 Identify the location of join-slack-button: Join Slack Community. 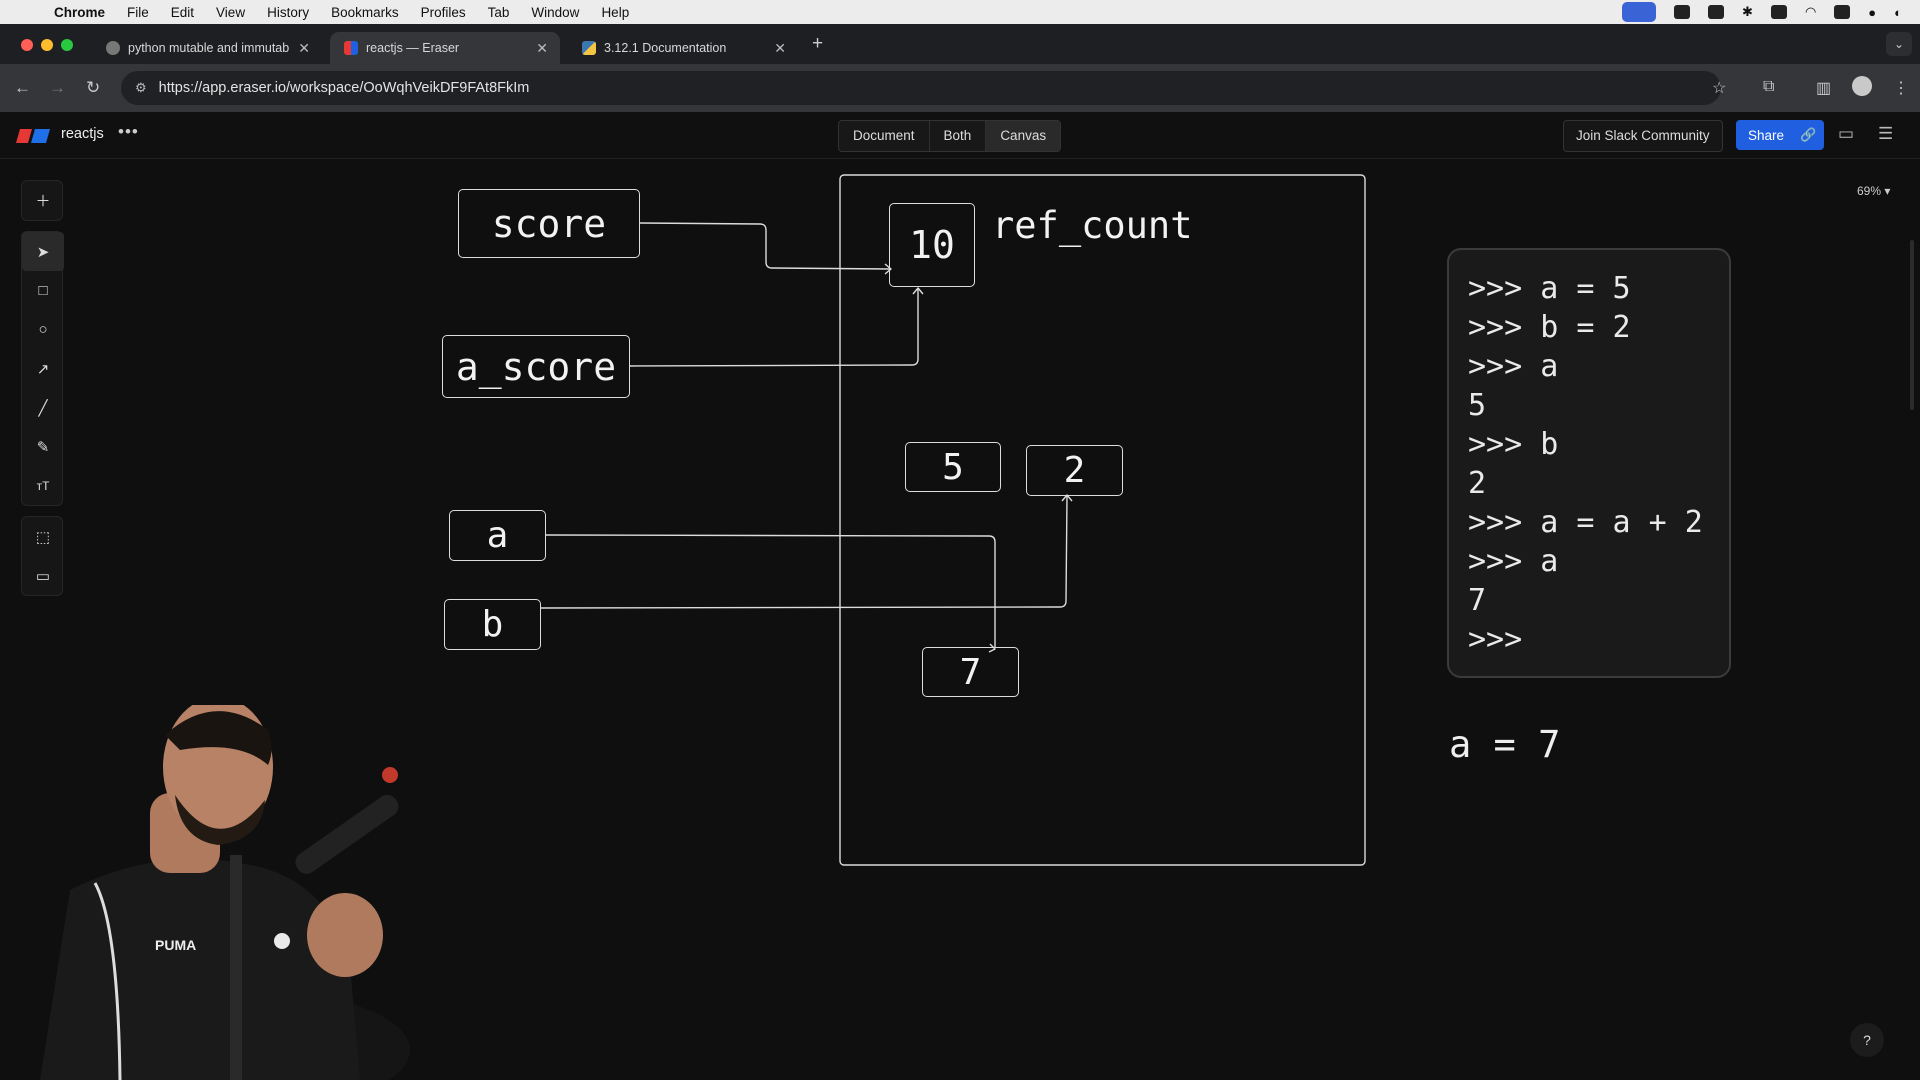
(1643, 136).